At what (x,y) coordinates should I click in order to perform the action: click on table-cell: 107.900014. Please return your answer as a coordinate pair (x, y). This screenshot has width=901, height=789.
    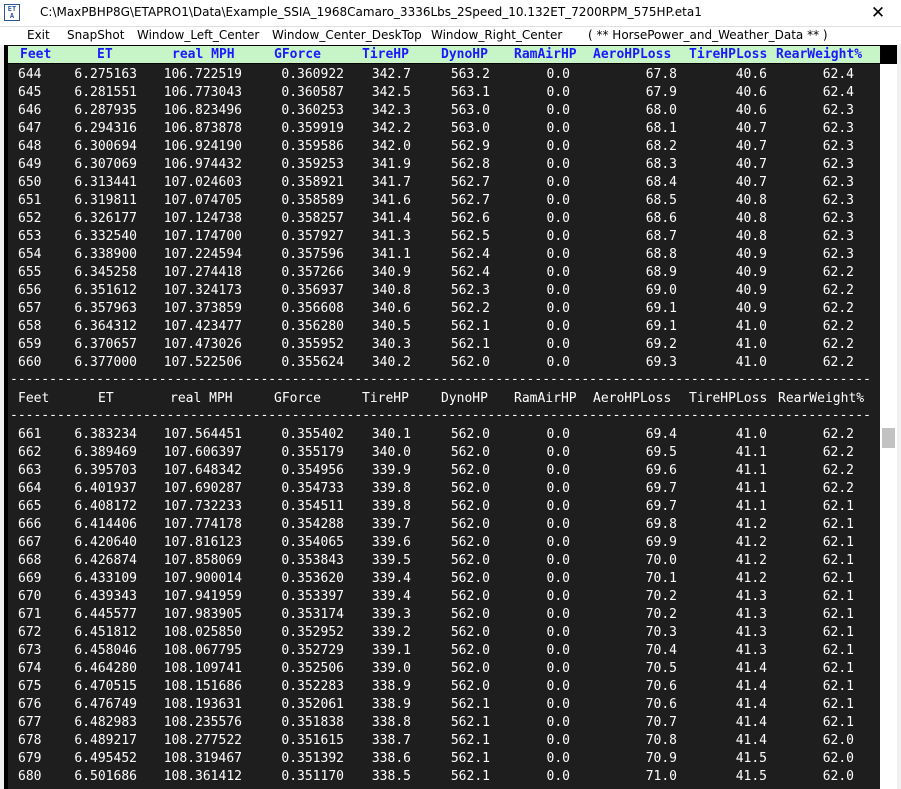
    Looking at the image, I should click on (202, 578).